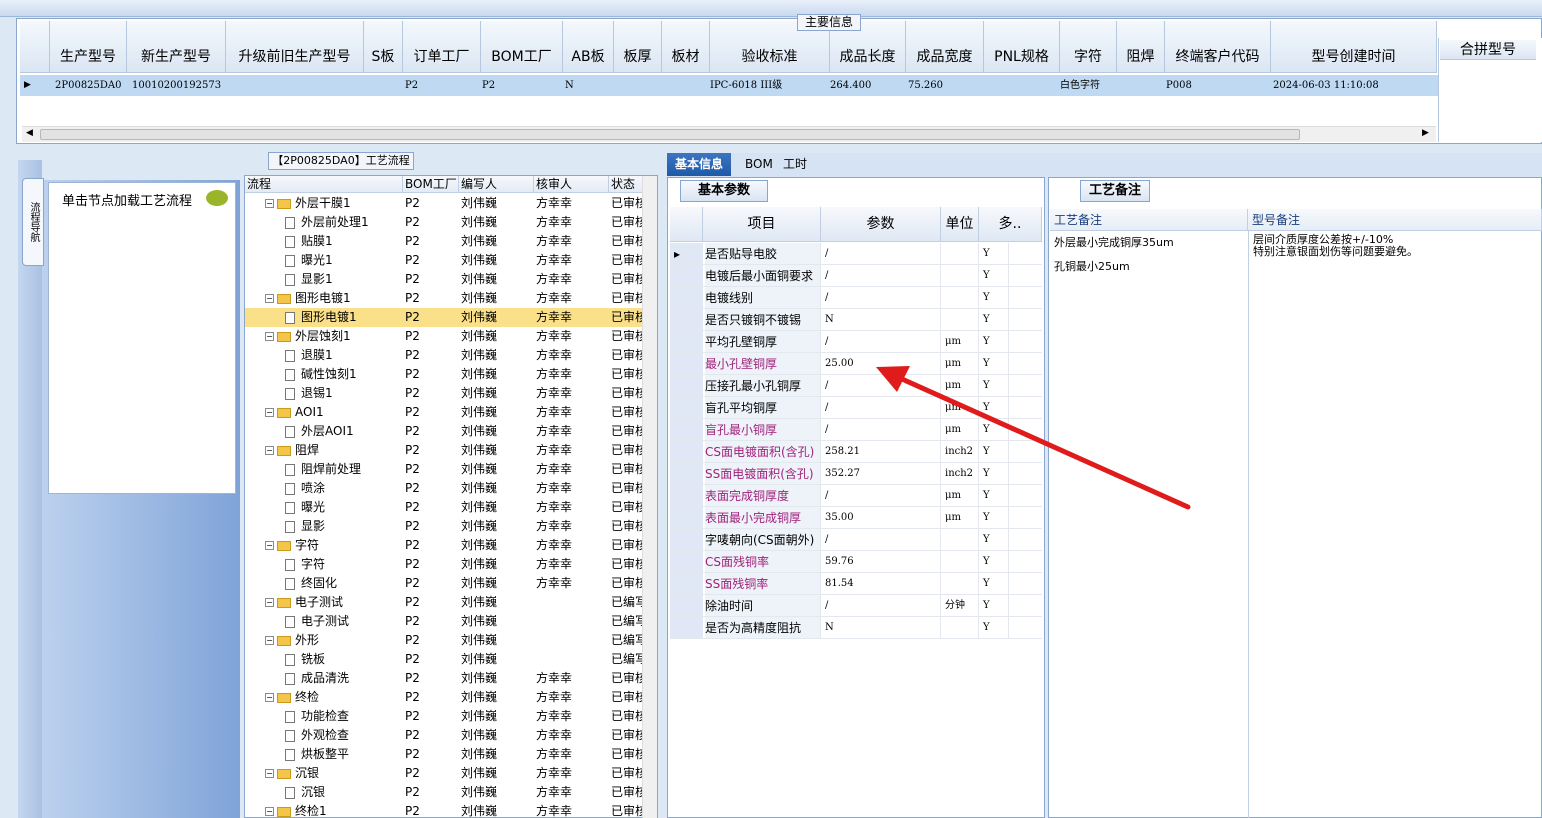 Image resolution: width=1542 pixels, height=818 pixels. I want to click on param-row: 盲孔最小铜厚 / μm Y, so click(856, 430).